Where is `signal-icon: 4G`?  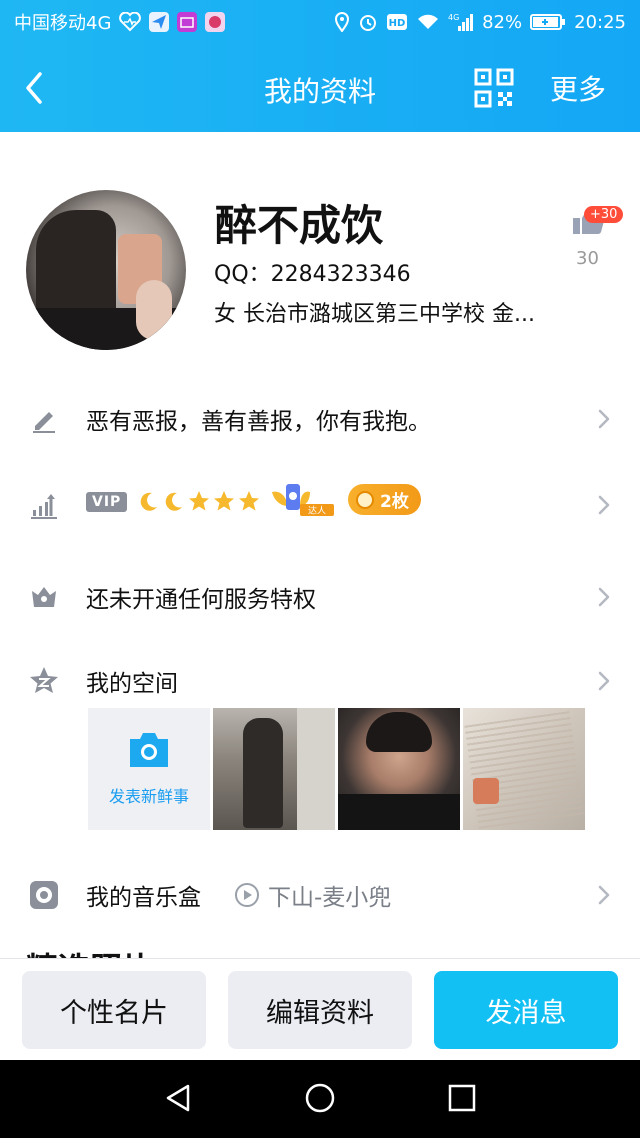
signal-icon: 4G is located at coordinates (461, 22).